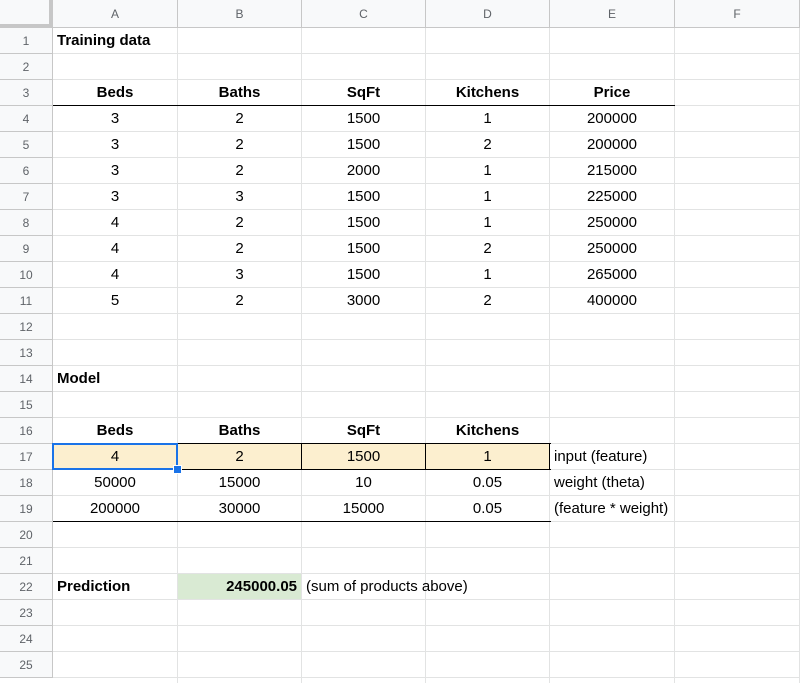 Image resolution: width=800 pixels, height=683 pixels. What do you see at coordinates (26, 275) in the screenshot?
I see `row-header-10: 10` at bounding box center [26, 275].